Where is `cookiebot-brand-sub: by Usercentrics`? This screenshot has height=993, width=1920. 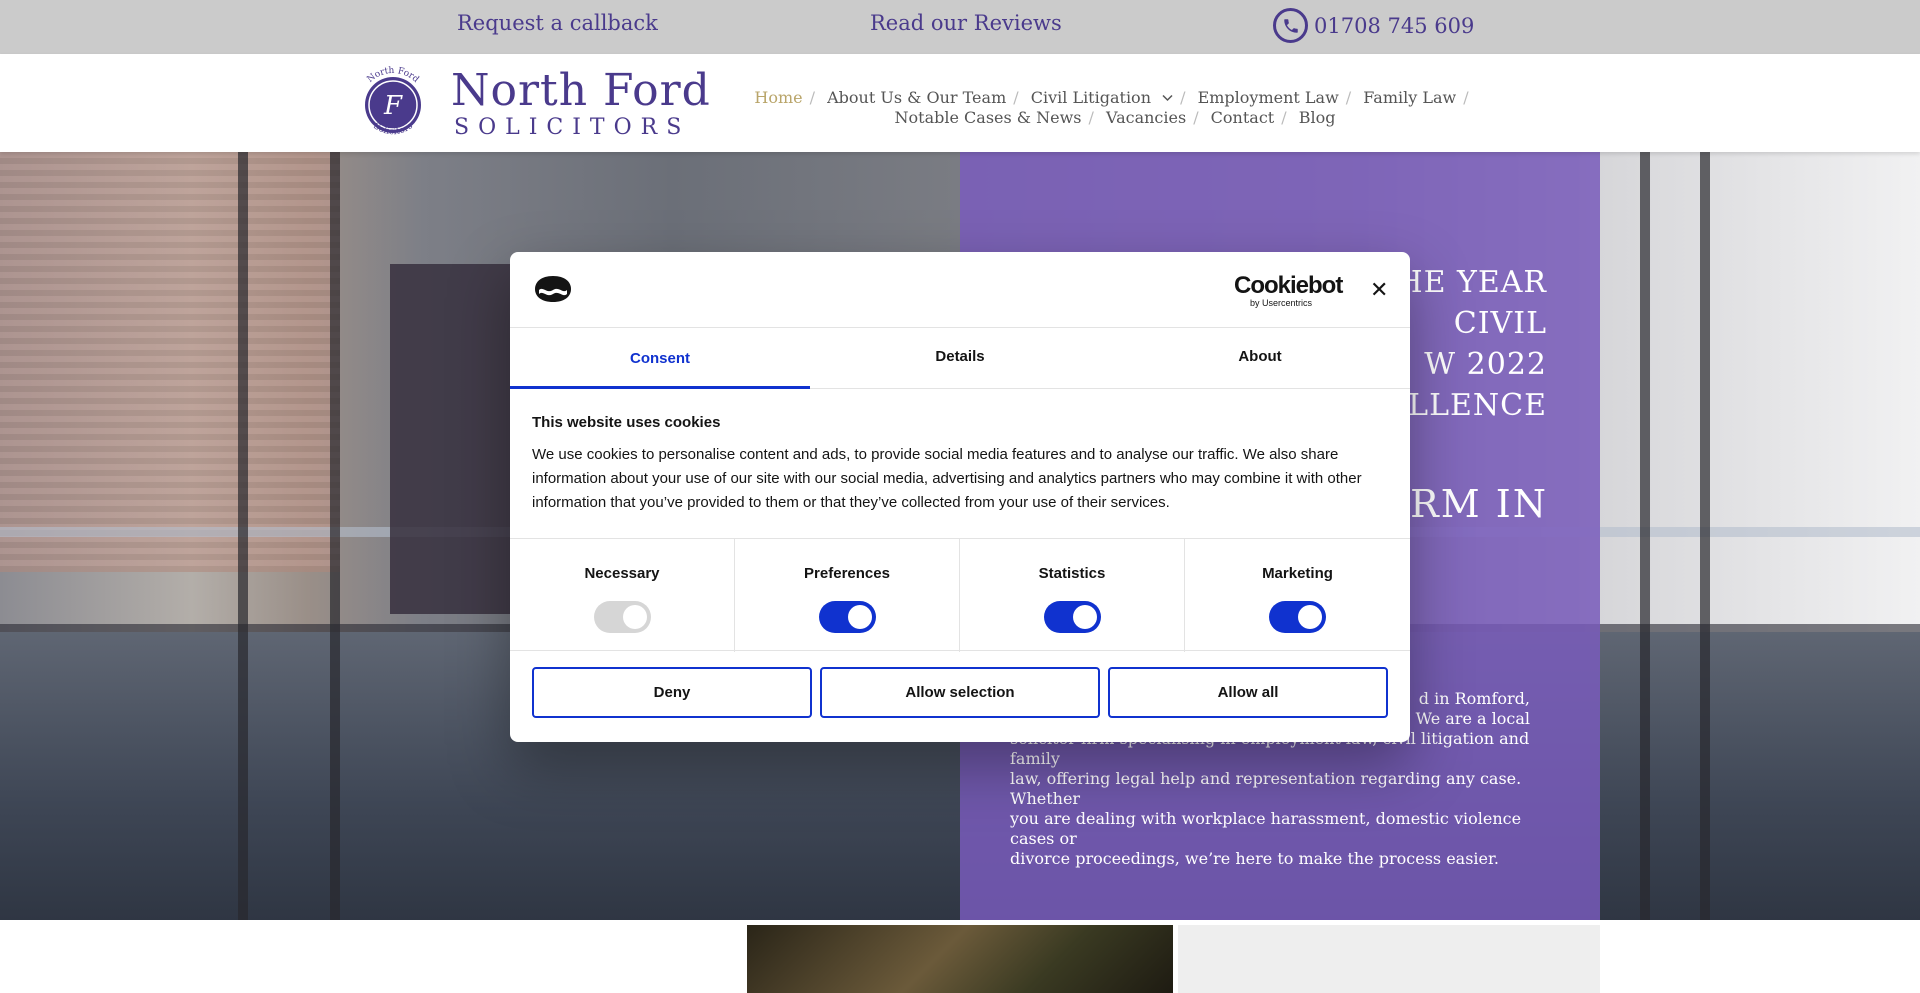
cookiebot-brand-sub: by Usercentrics is located at coordinates (1281, 303).